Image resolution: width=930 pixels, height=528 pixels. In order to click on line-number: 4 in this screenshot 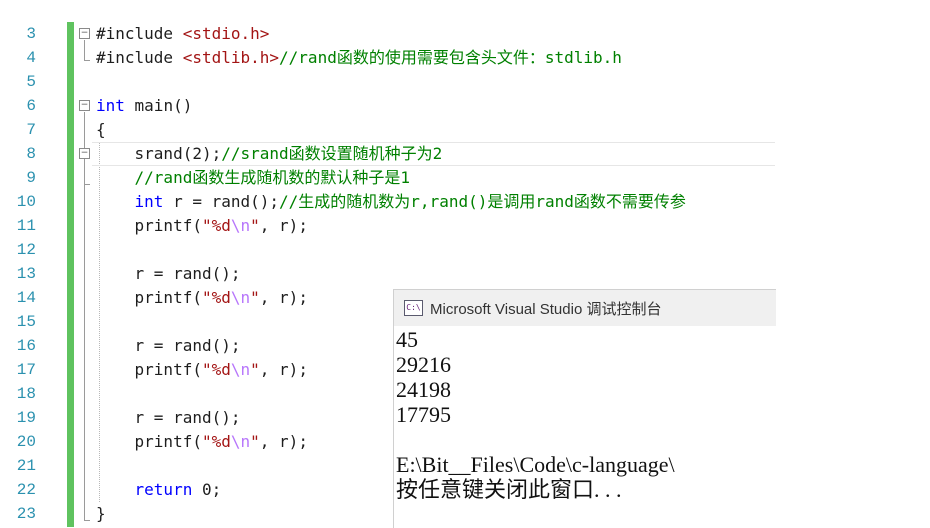, I will do `click(31, 58)`.